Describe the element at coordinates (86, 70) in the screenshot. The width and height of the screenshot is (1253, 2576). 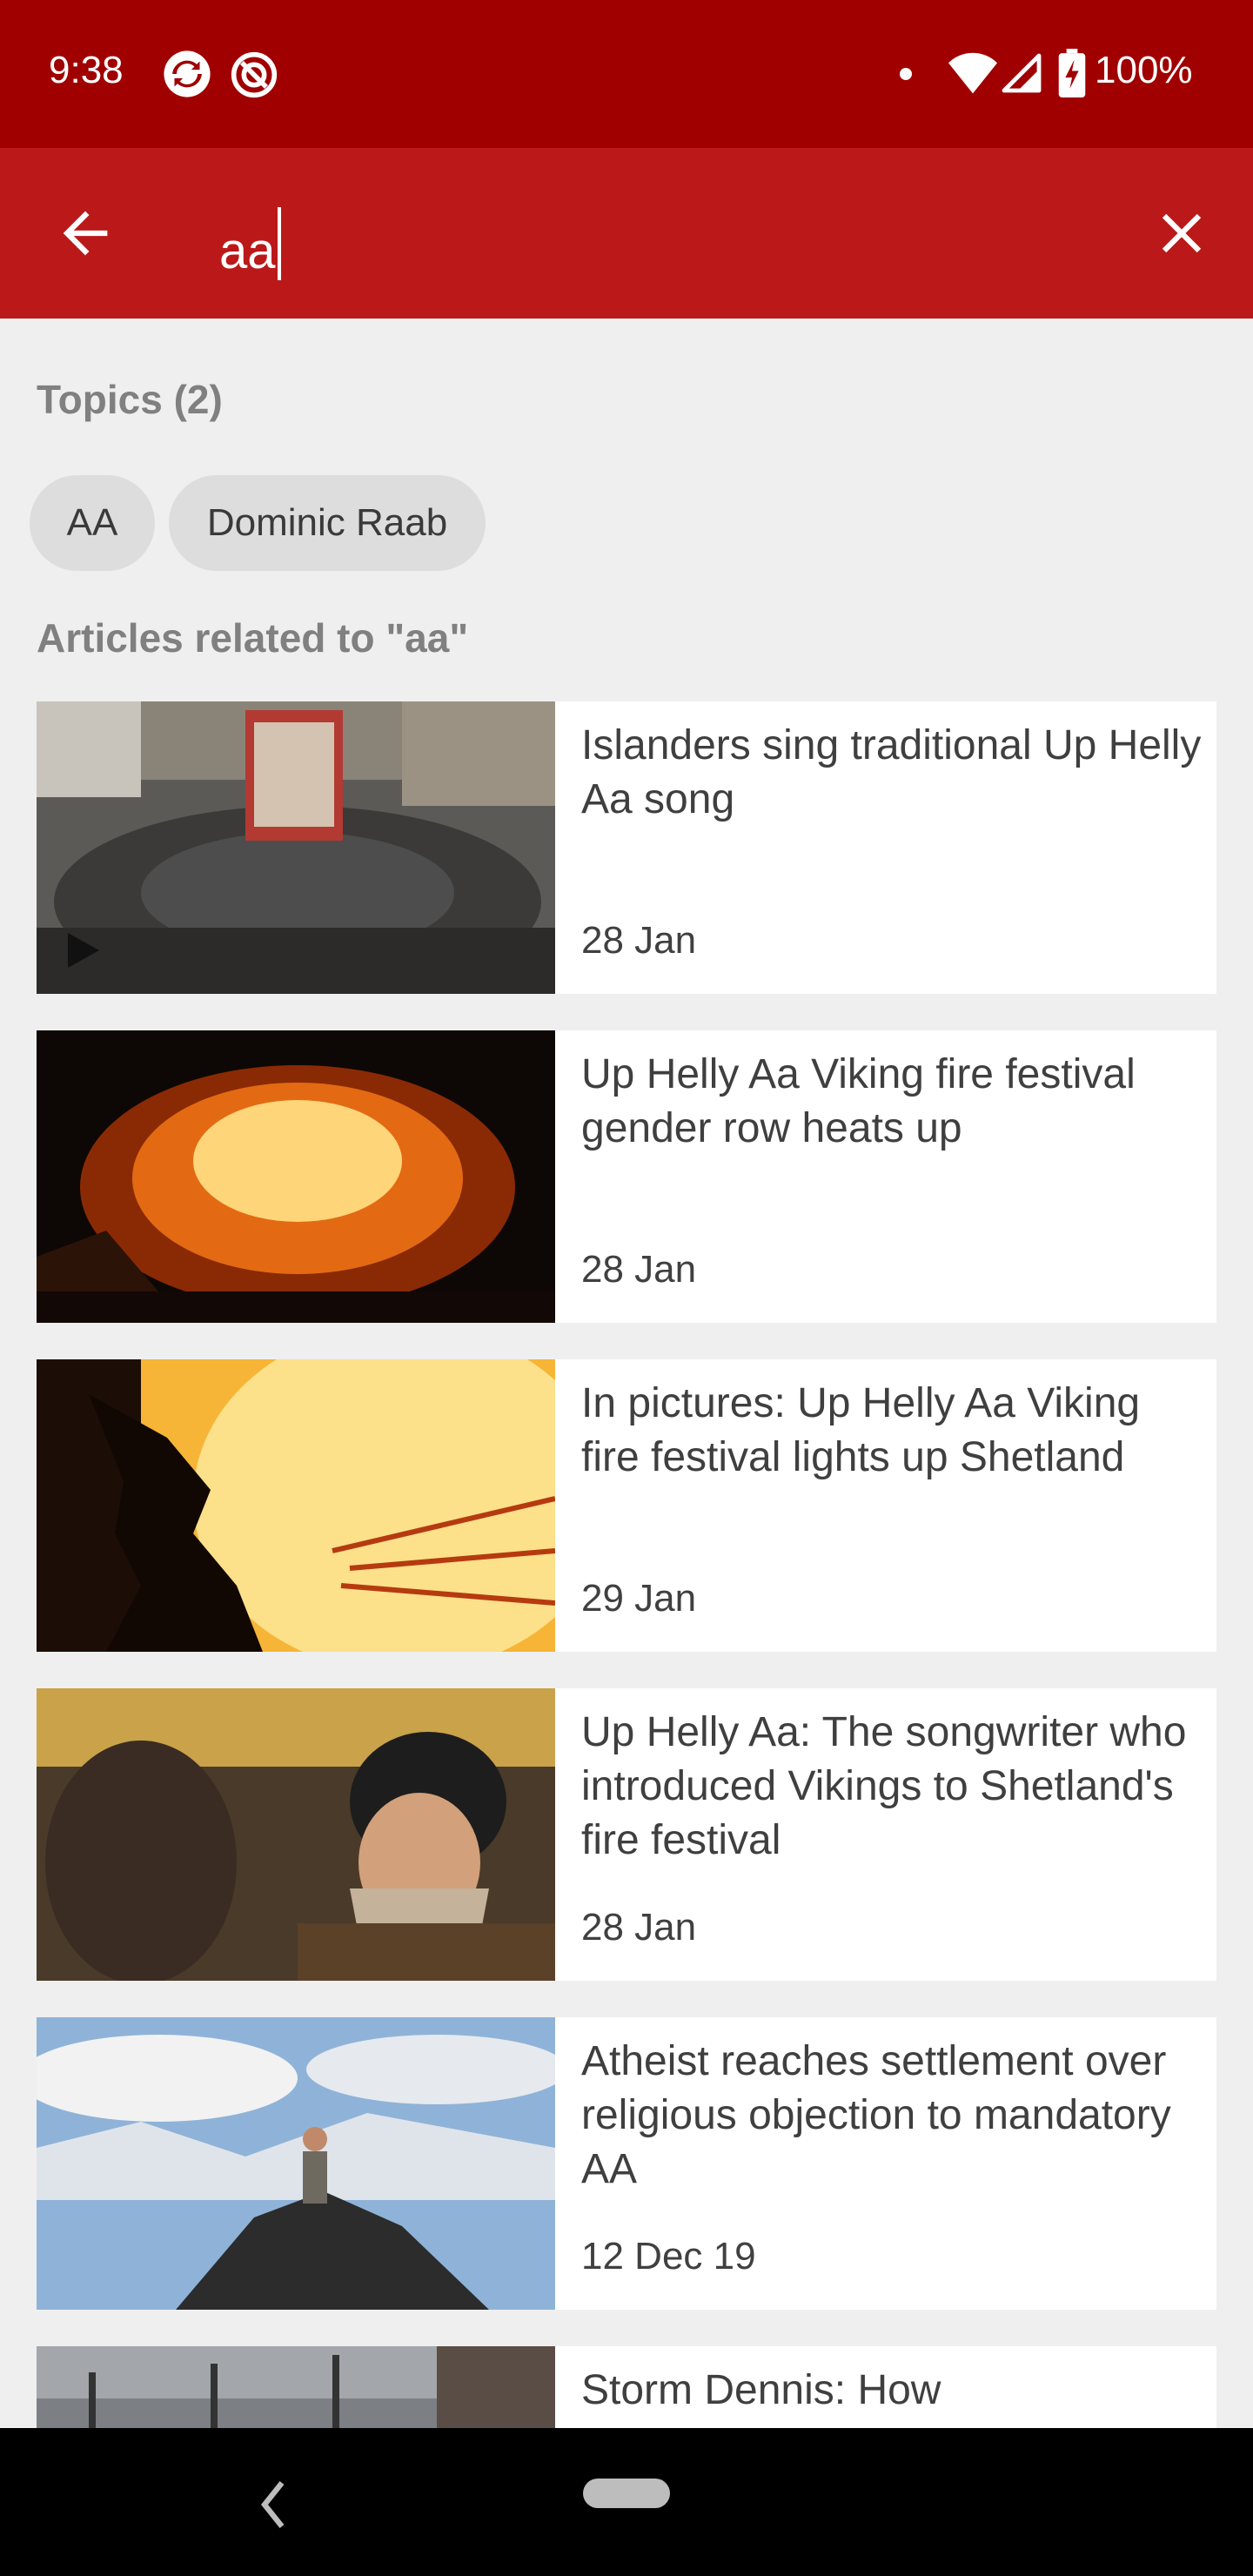
I see `status-time: 9:38` at that location.